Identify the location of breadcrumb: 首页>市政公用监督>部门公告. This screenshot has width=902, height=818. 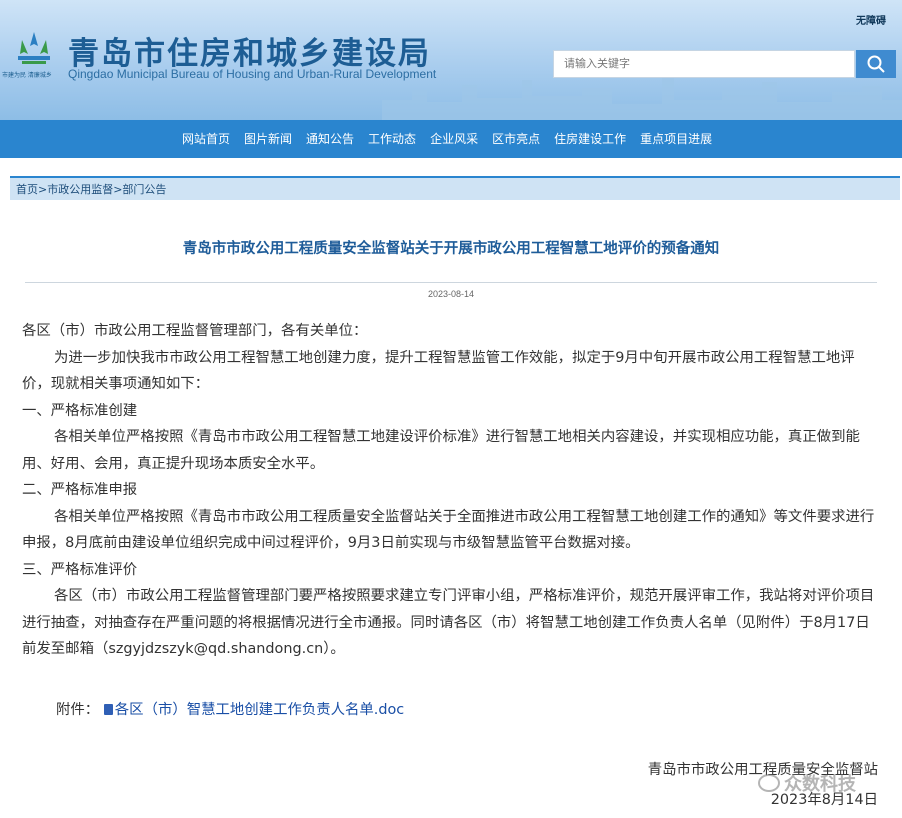
(455, 188).